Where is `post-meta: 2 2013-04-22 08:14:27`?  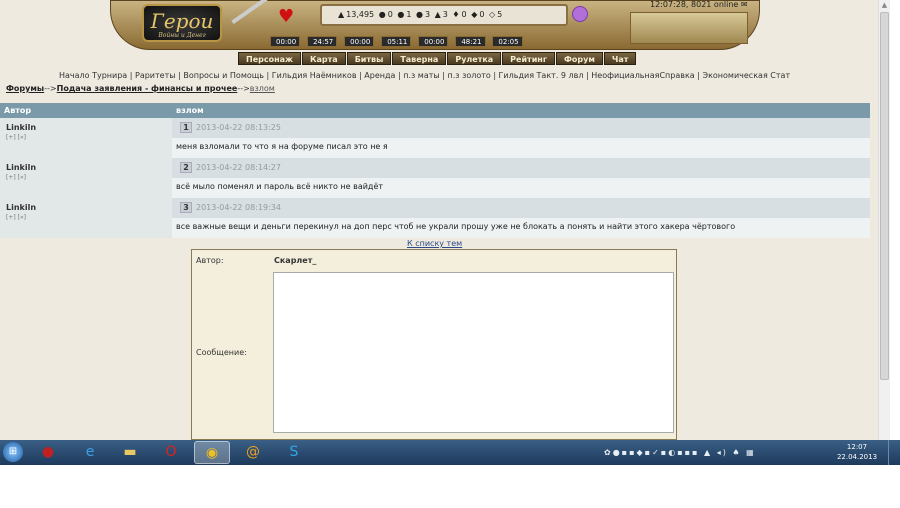 post-meta: 2 2013-04-22 08:14:27 is located at coordinates (521, 168).